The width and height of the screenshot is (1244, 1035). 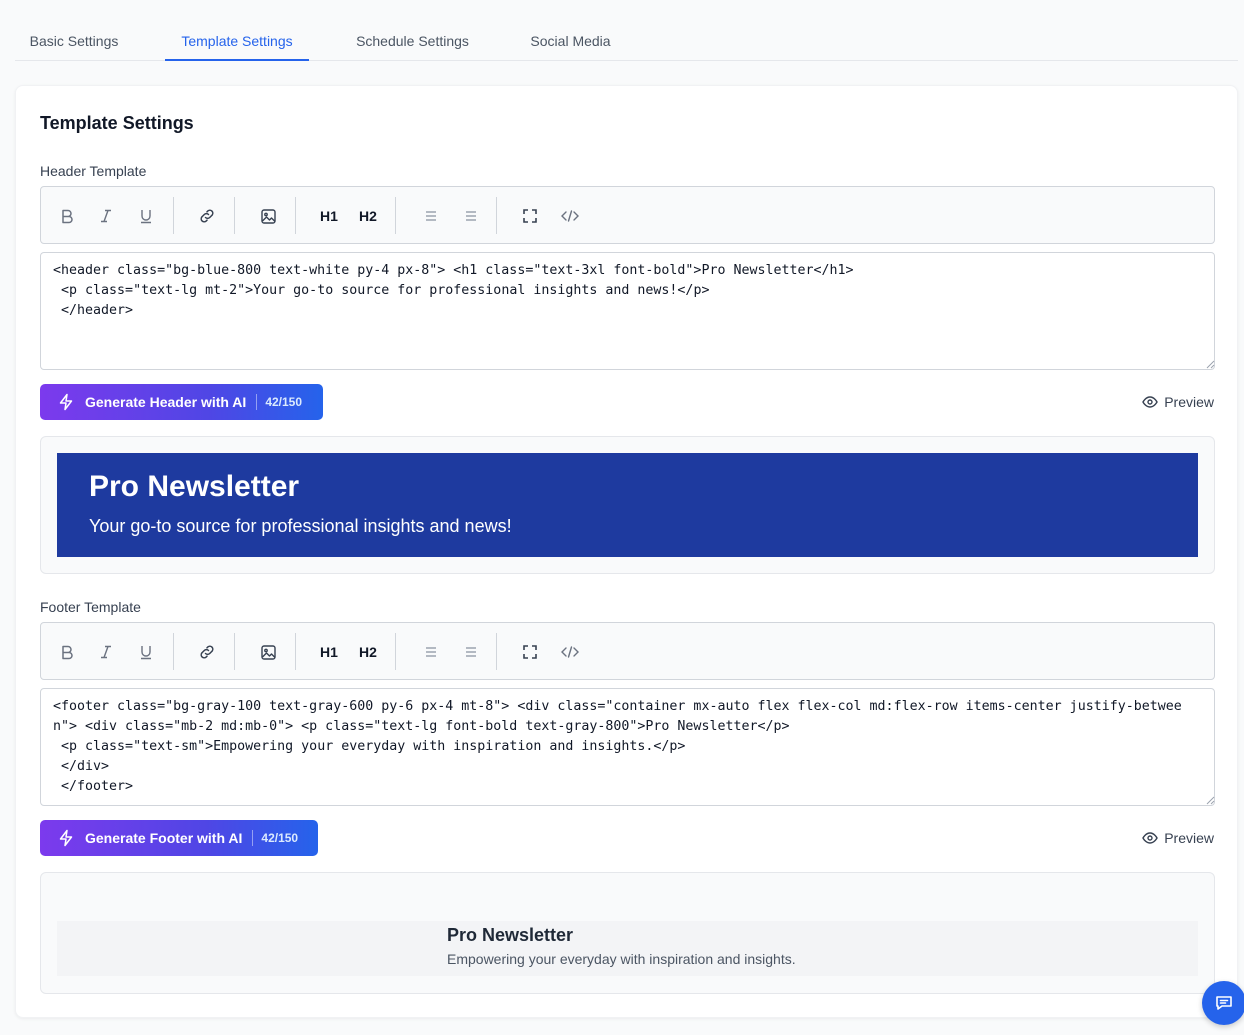 What do you see at coordinates (412, 41) in the screenshot?
I see `tab-schedule-settings: Schedule Settings` at bounding box center [412, 41].